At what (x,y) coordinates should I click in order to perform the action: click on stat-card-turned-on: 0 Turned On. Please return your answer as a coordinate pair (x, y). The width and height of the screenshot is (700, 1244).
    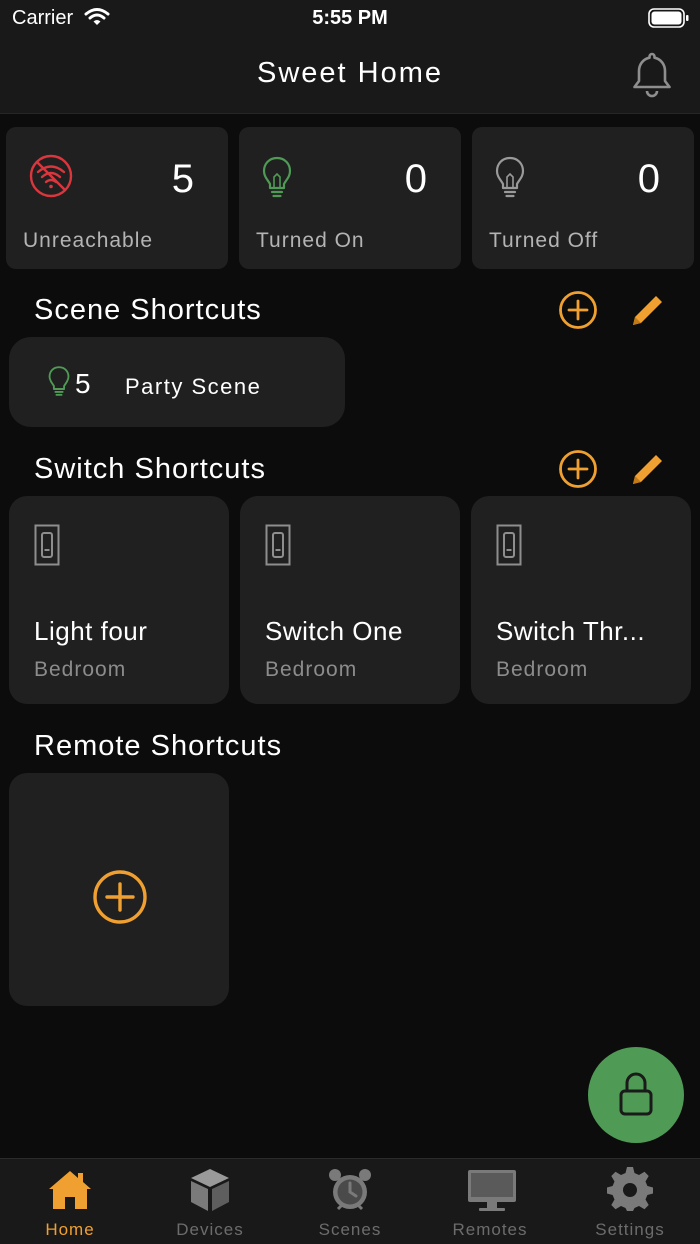
    Looking at the image, I should click on (350, 198).